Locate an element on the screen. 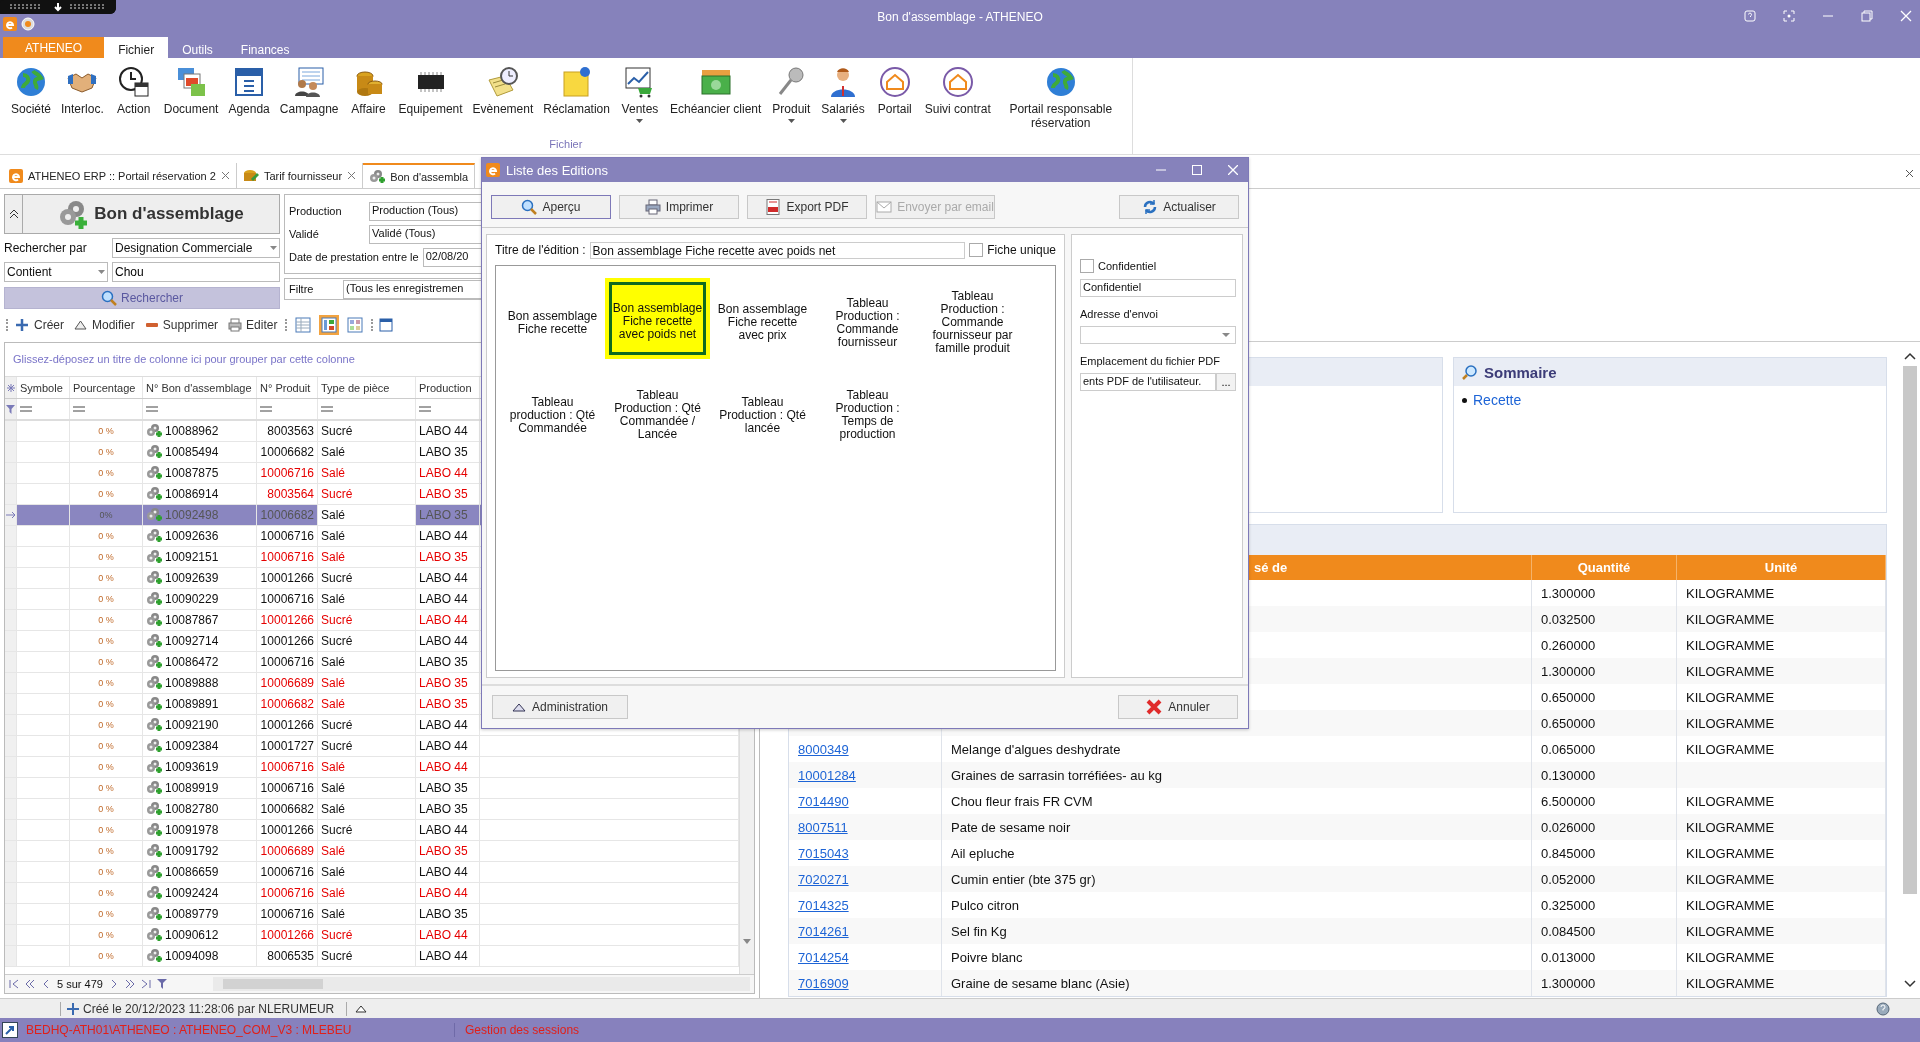  ribbon-button: Action is located at coordinates (133, 91).